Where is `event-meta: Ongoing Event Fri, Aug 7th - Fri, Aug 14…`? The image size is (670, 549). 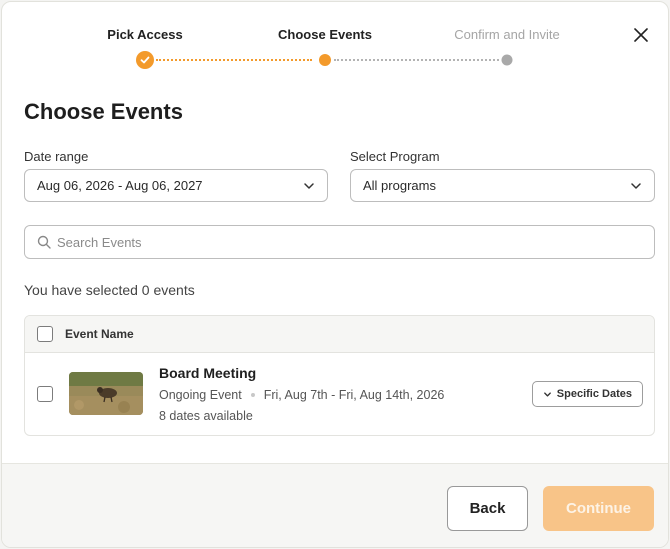
event-meta: Ongoing Event Fri, Aug 7th - Fri, Aug 14… is located at coordinates (301, 395).